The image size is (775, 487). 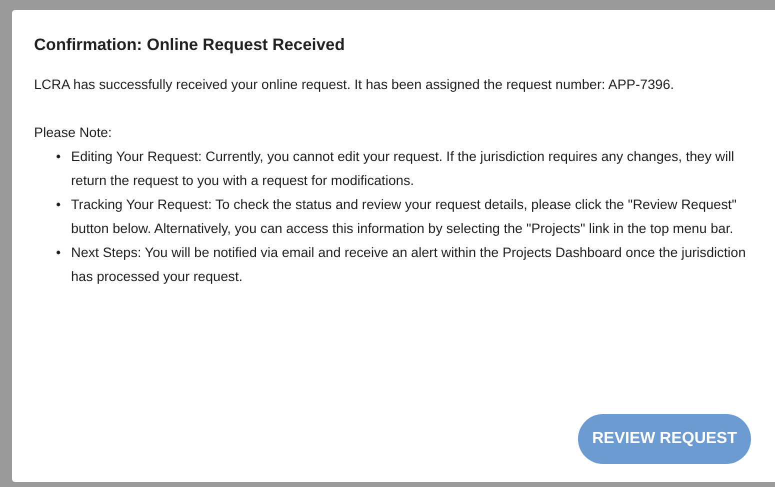 What do you see at coordinates (404, 217) in the screenshot?
I see `note-item: Tracking Your Request: To check the status and review your request details, please click the "Review Request" button below. Alternatively, you can access this information by selecting the "Projects" link in the top menu bar.` at bounding box center [404, 217].